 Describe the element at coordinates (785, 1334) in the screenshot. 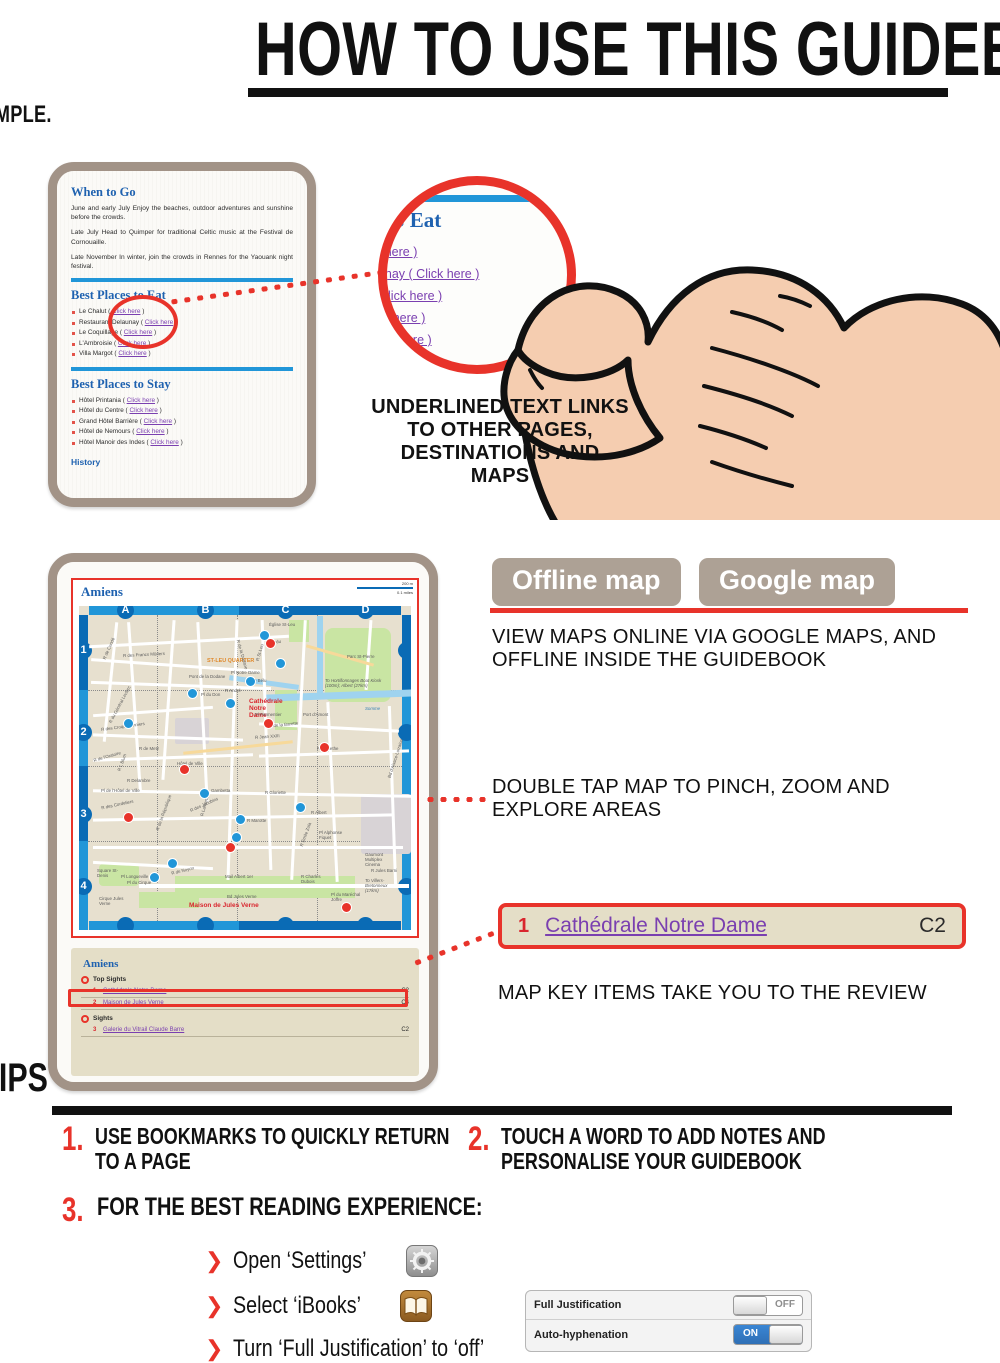

I see `toggle-knob` at that location.